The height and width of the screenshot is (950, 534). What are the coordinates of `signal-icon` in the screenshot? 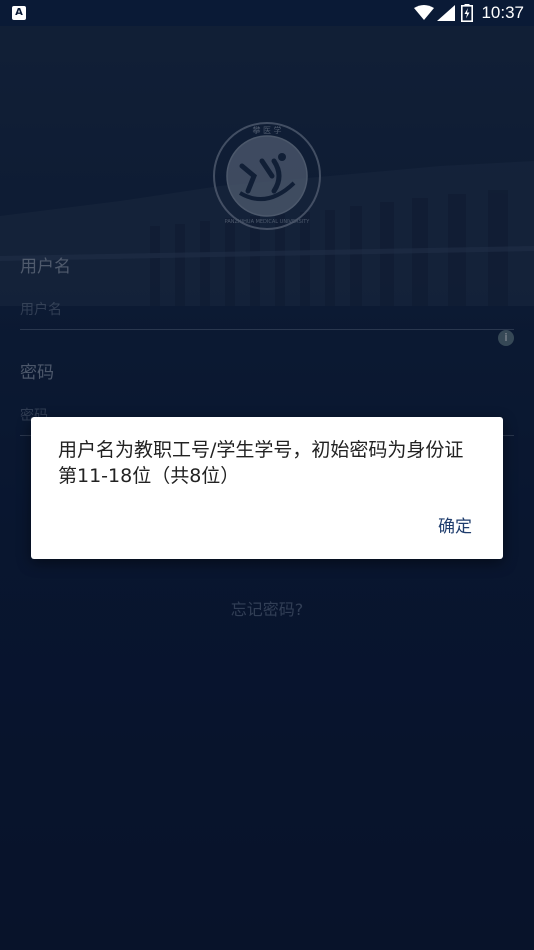 It's located at (446, 13).